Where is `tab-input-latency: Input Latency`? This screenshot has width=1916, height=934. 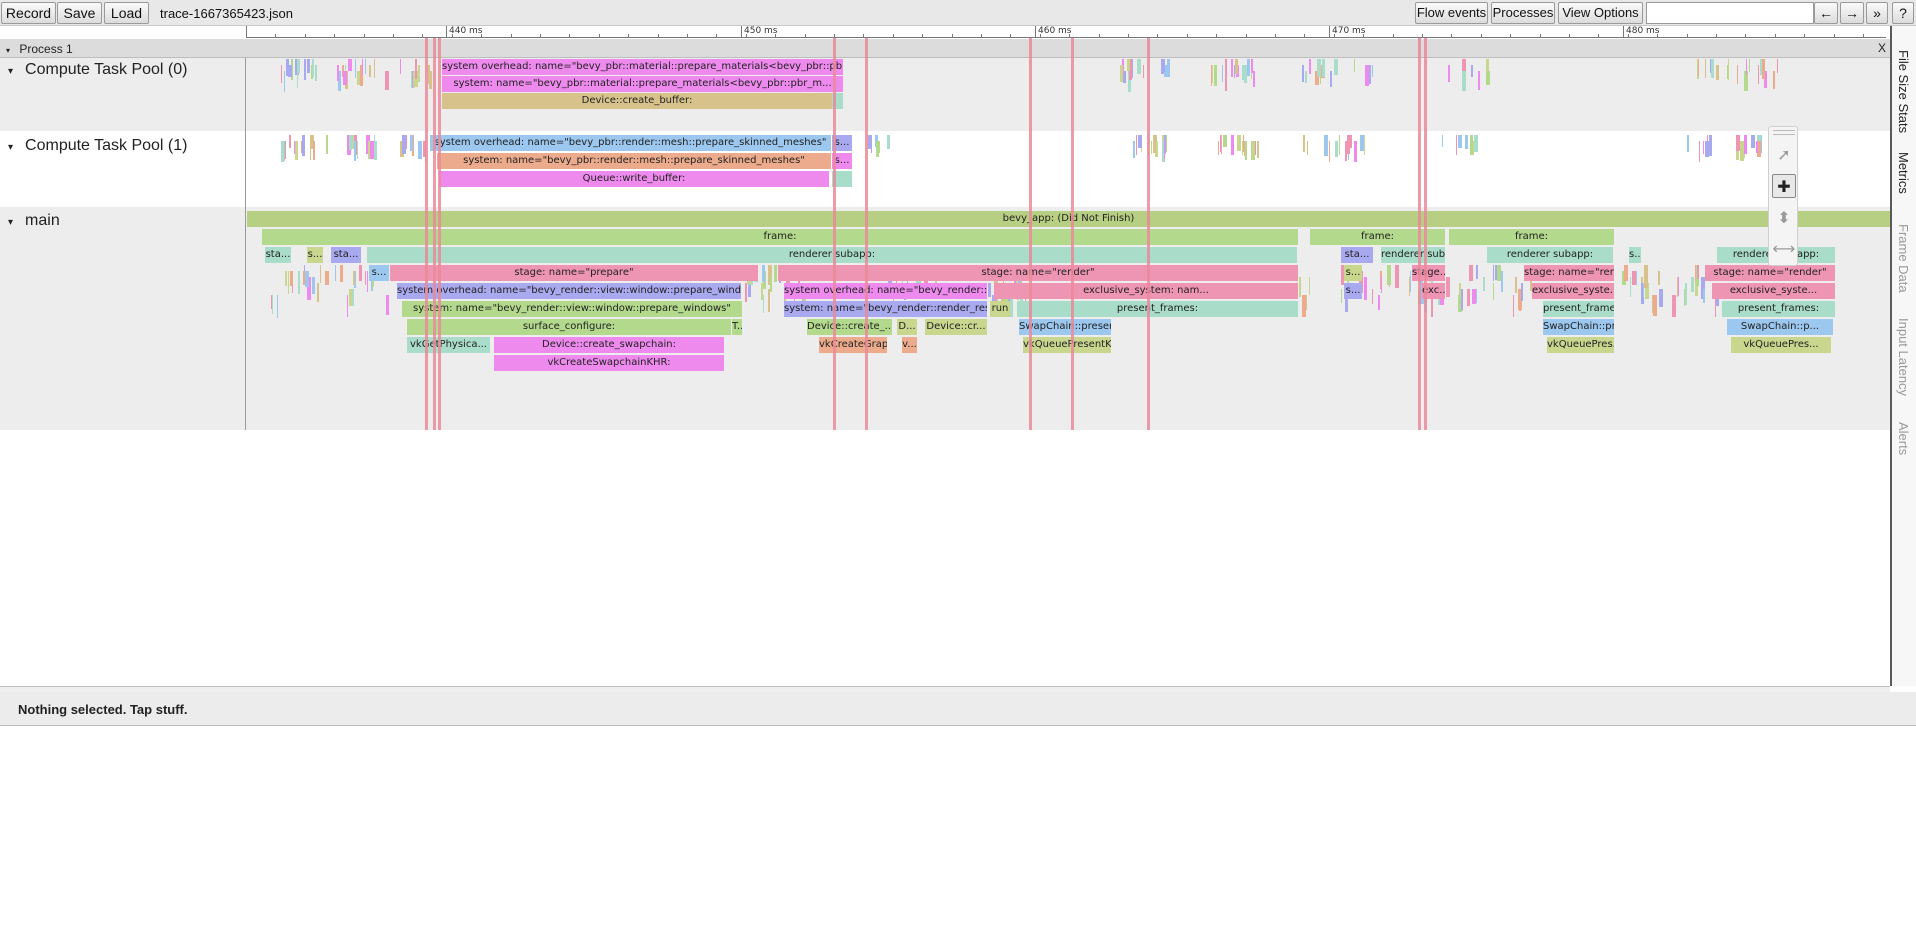 tab-input-latency: Input Latency is located at coordinates (1903, 357).